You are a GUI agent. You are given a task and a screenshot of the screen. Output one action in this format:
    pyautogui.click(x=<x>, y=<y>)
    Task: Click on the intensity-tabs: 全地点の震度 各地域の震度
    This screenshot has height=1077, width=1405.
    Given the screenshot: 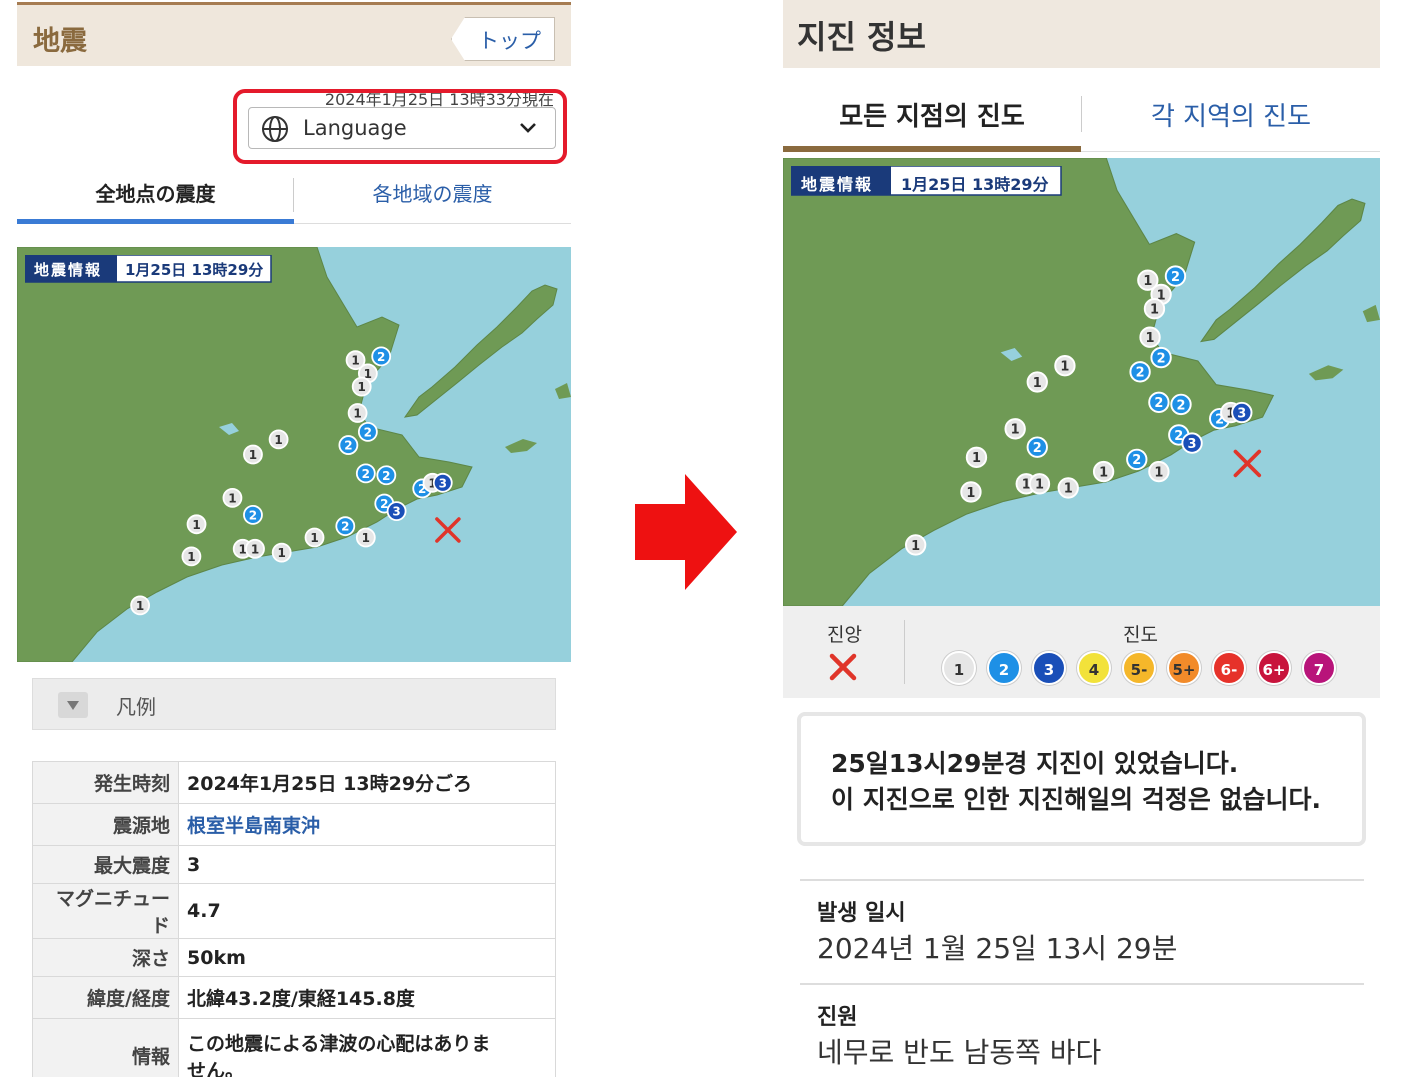 What is the action you would take?
    pyautogui.click(x=294, y=197)
    